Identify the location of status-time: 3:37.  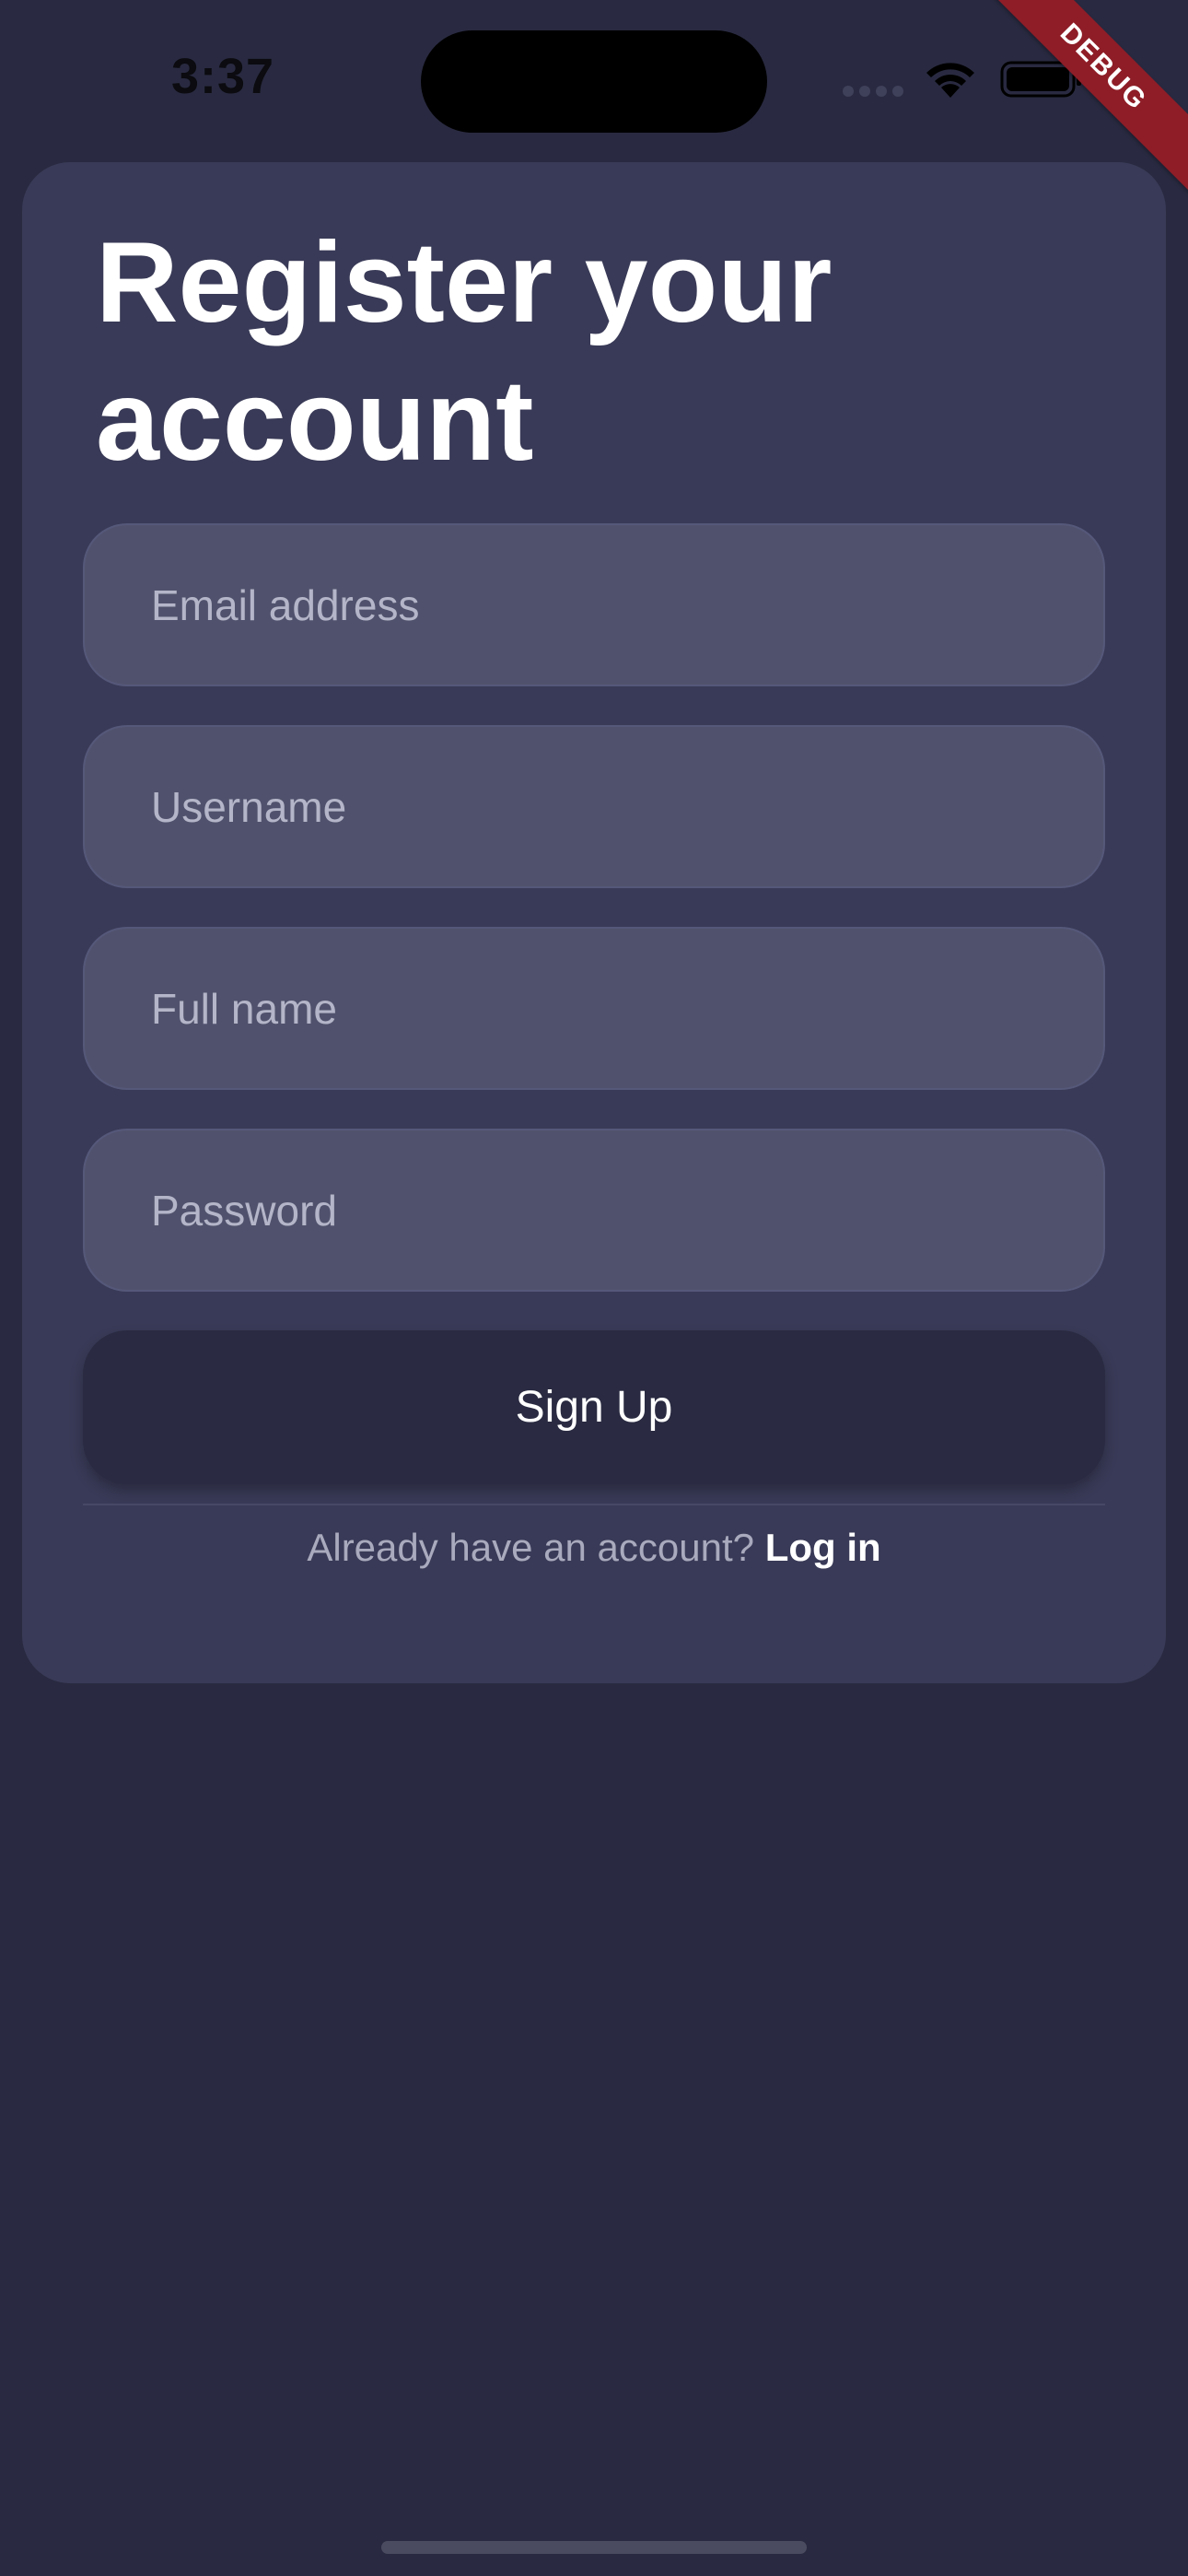
(223, 76).